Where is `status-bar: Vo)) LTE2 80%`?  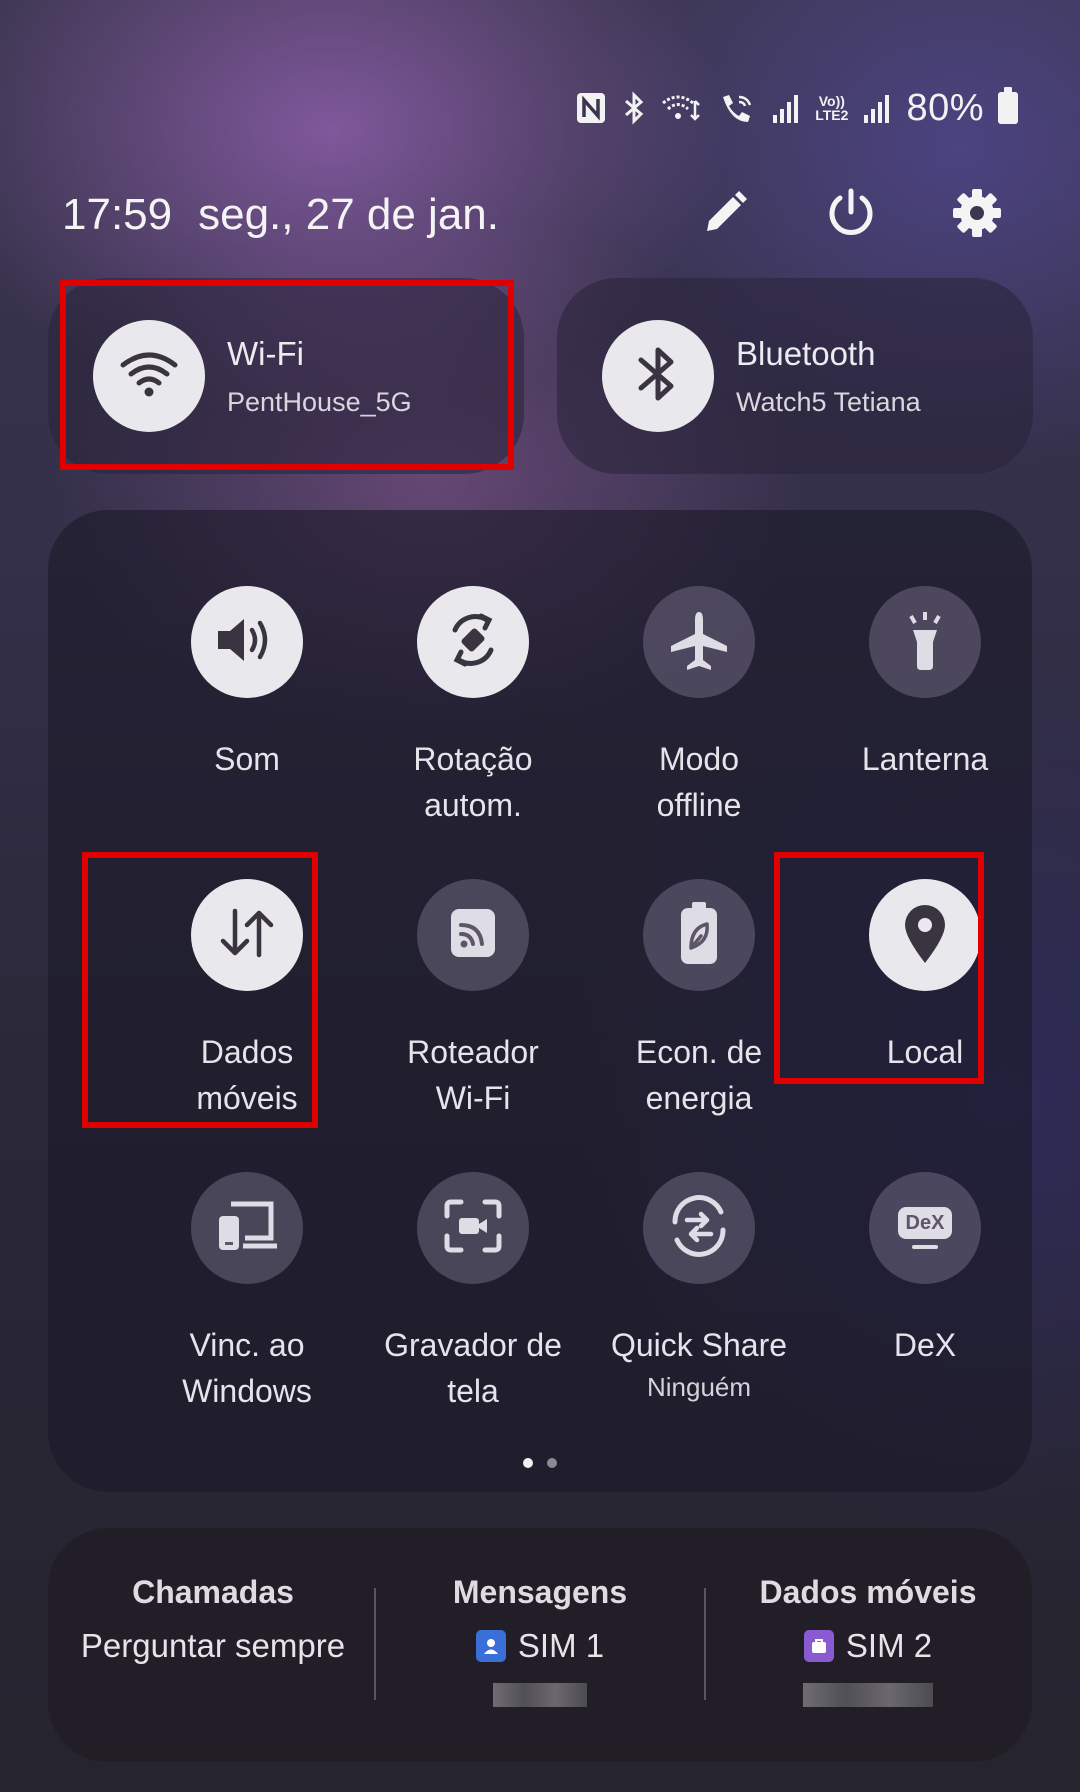 status-bar: Vo)) LTE2 80% is located at coordinates (796, 108).